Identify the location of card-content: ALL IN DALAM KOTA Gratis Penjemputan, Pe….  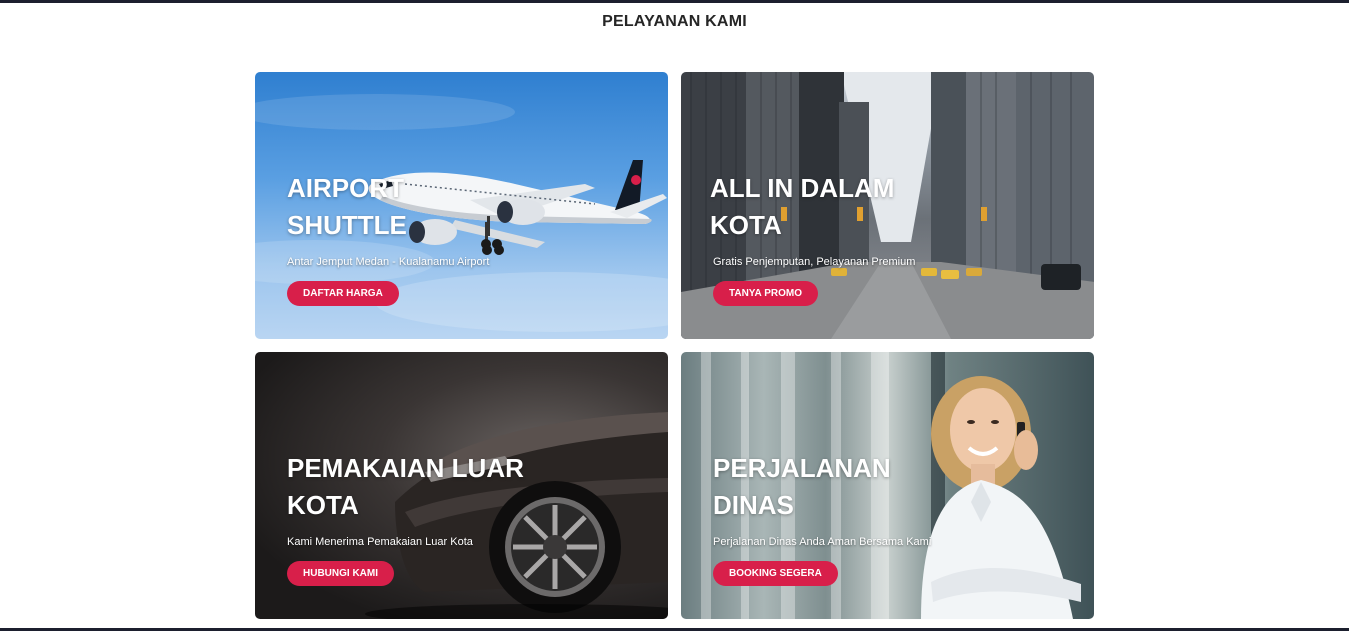
(880, 238).